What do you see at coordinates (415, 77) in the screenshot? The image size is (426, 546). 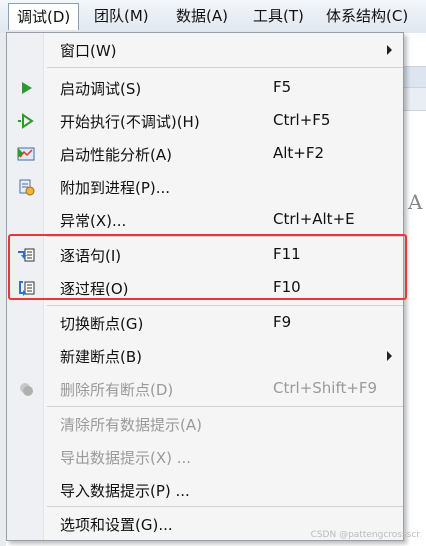 I see `background-toolbar` at bounding box center [415, 77].